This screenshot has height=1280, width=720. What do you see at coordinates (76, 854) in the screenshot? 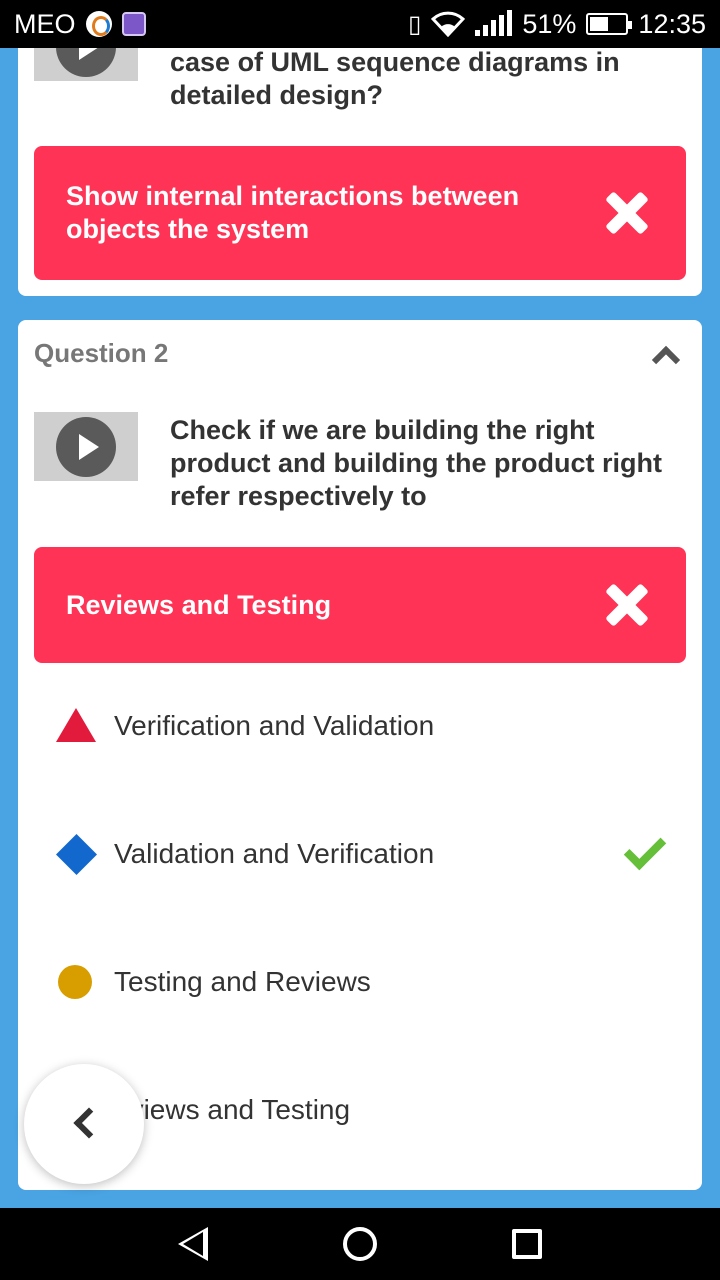
I see `diamond-icon` at bounding box center [76, 854].